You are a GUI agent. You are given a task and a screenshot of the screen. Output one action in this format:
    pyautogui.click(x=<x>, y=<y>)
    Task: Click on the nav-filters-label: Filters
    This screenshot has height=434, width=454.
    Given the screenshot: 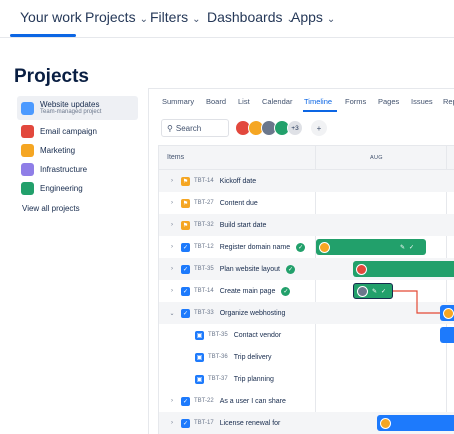 What is the action you would take?
    pyautogui.click(x=169, y=17)
    